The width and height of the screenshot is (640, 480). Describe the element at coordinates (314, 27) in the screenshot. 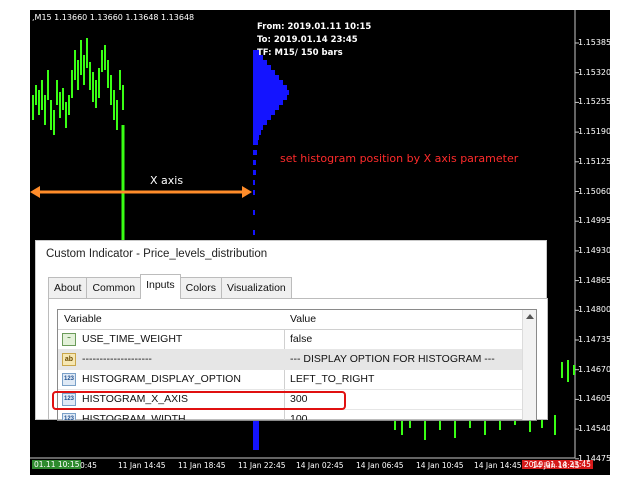

I see `info-from: From: 2019.01.11 10:15` at that location.